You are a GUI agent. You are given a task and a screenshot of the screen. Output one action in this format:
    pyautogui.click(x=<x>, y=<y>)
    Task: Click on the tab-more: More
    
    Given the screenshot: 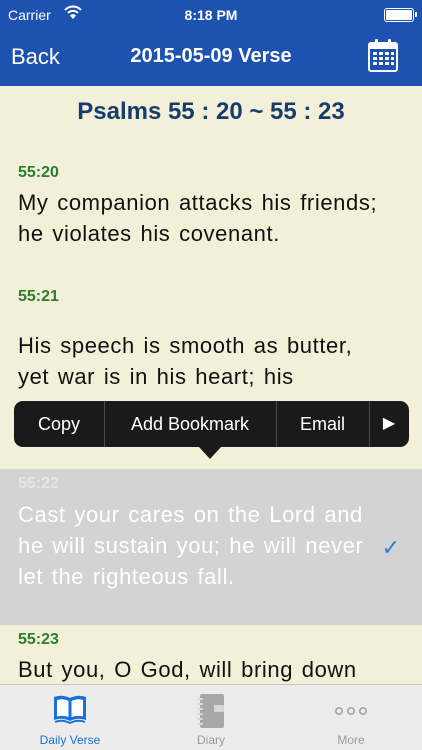 What is the action you would take?
    pyautogui.click(x=351, y=717)
    